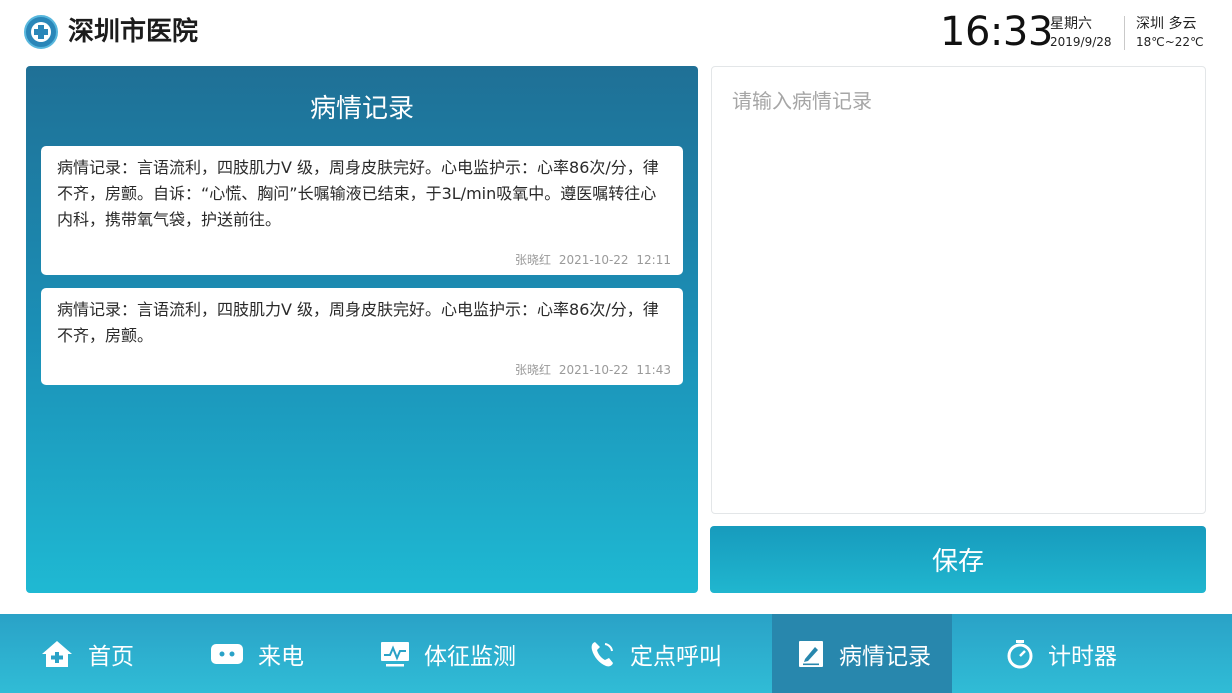 This screenshot has height=693, width=1232. What do you see at coordinates (653, 370) in the screenshot?
I see `record-time: 11:43` at bounding box center [653, 370].